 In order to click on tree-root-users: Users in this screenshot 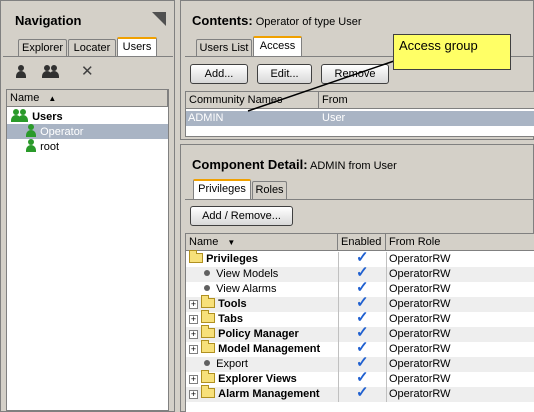, I will do `click(87, 116)`.